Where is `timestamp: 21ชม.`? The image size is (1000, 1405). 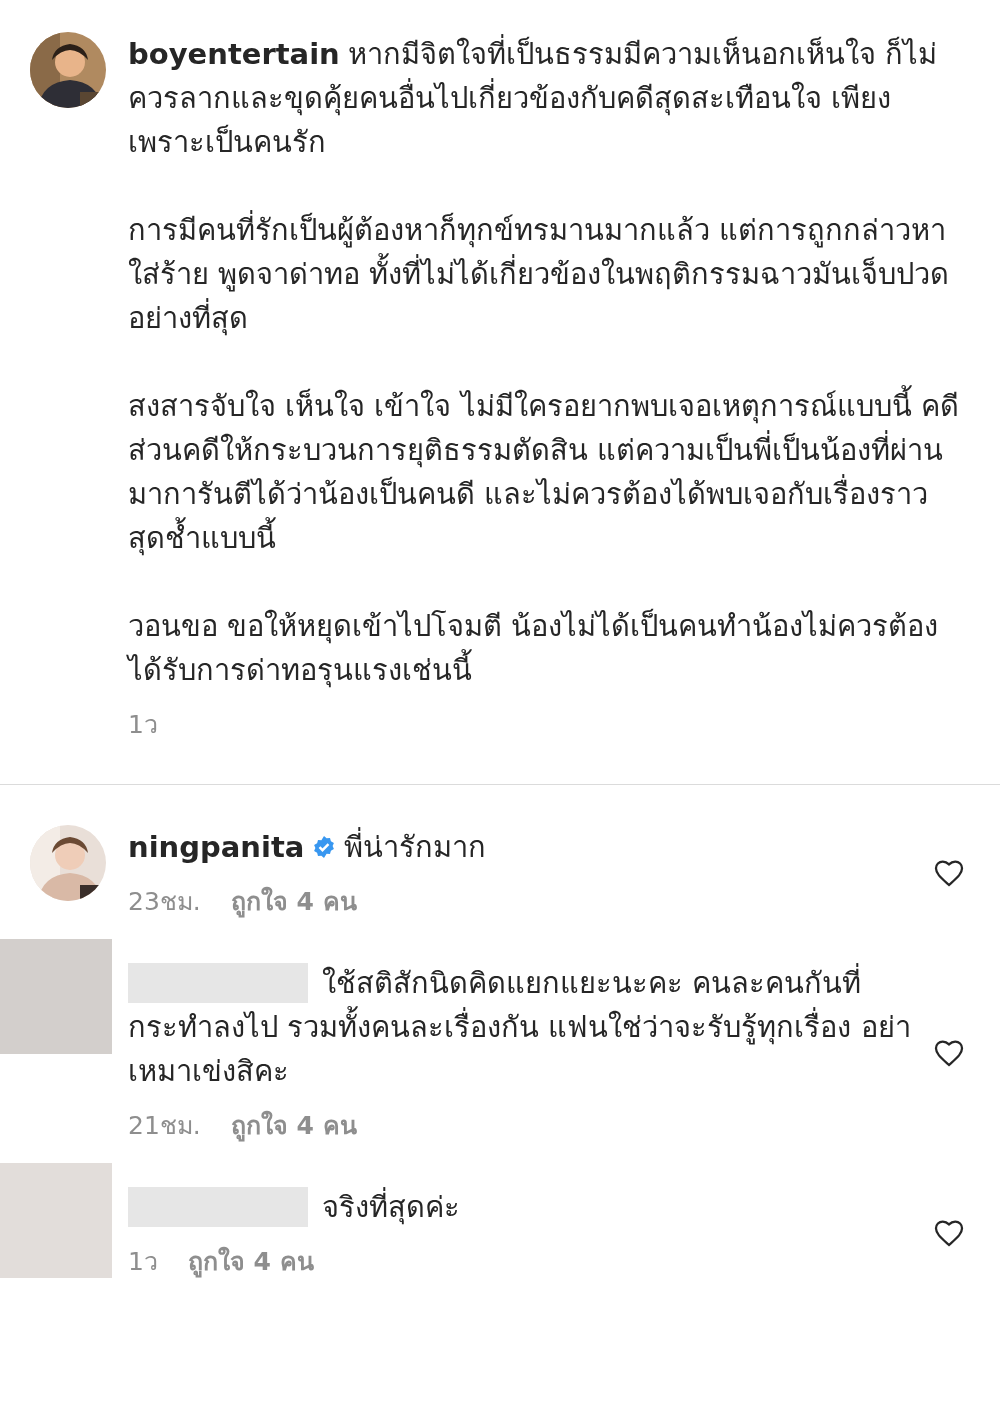
timestamp: 21ชม. is located at coordinates (164, 1126).